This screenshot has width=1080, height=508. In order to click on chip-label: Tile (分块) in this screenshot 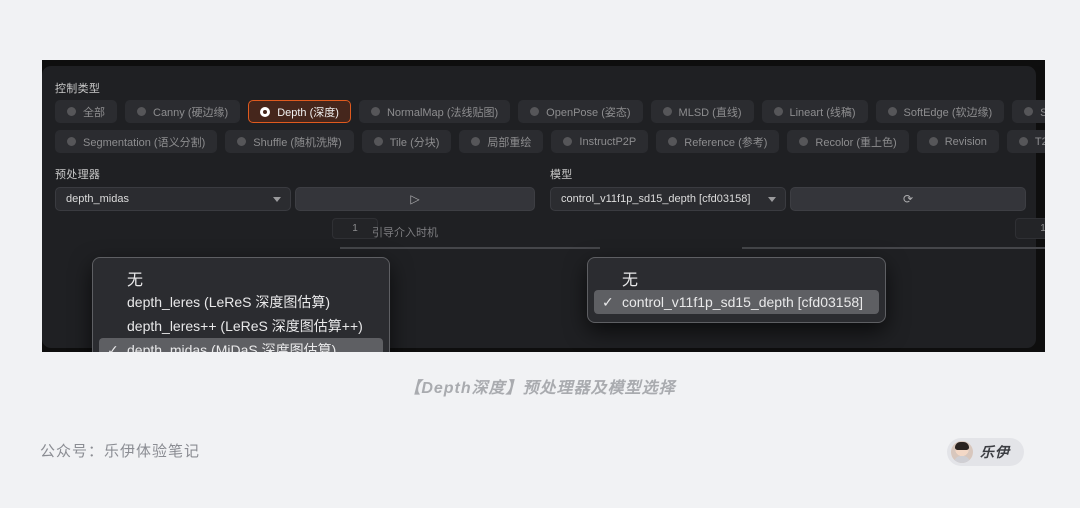, I will do `click(414, 142)`.